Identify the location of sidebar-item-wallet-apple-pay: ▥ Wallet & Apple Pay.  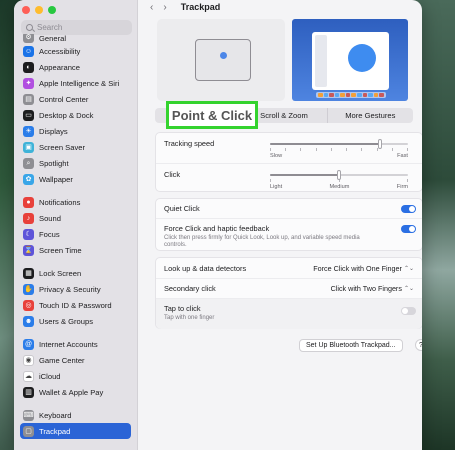
(75, 392).